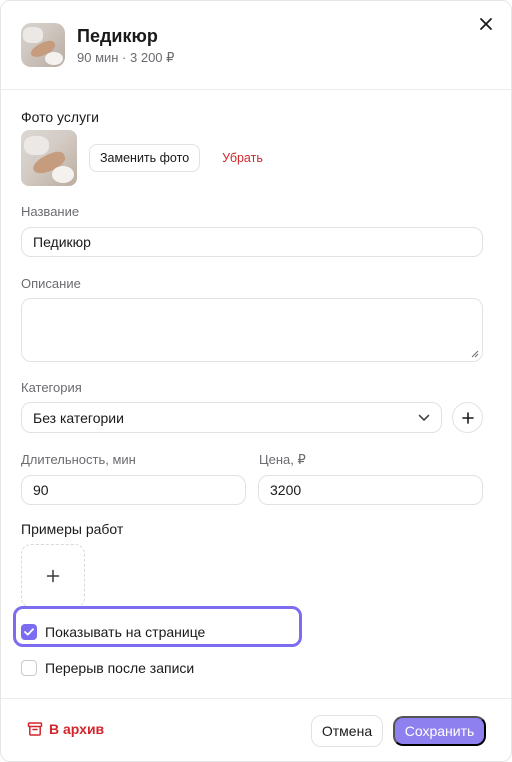 The height and width of the screenshot is (762, 512). Describe the element at coordinates (77, 729) in the screenshot. I see `archive-label: В архив` at that location.